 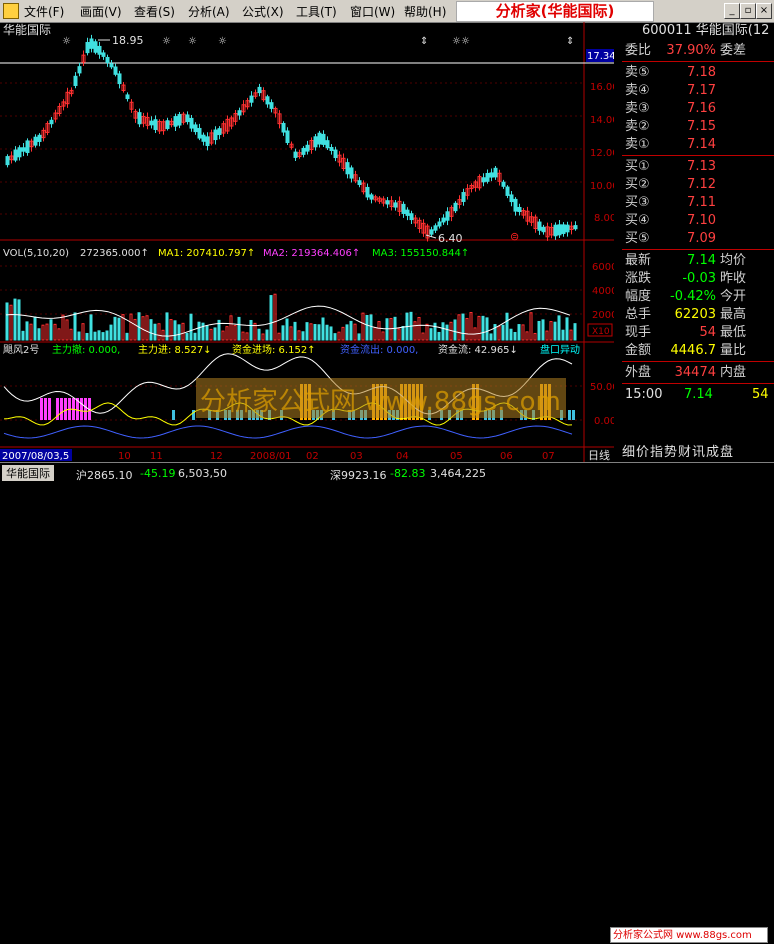 I want to click on stock-code: 600011 华能国际(12, so click(x=706, y=30).